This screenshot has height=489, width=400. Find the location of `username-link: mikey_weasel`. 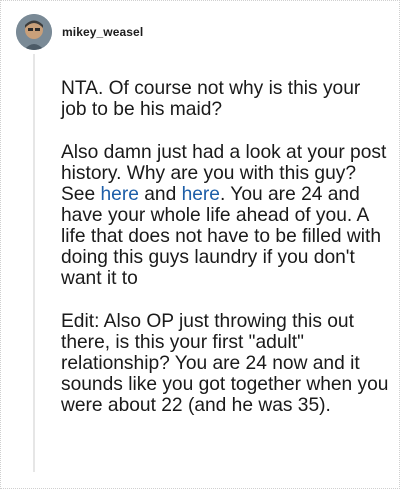

username-link: mikey_weasel is located at coordinates (102, 32).